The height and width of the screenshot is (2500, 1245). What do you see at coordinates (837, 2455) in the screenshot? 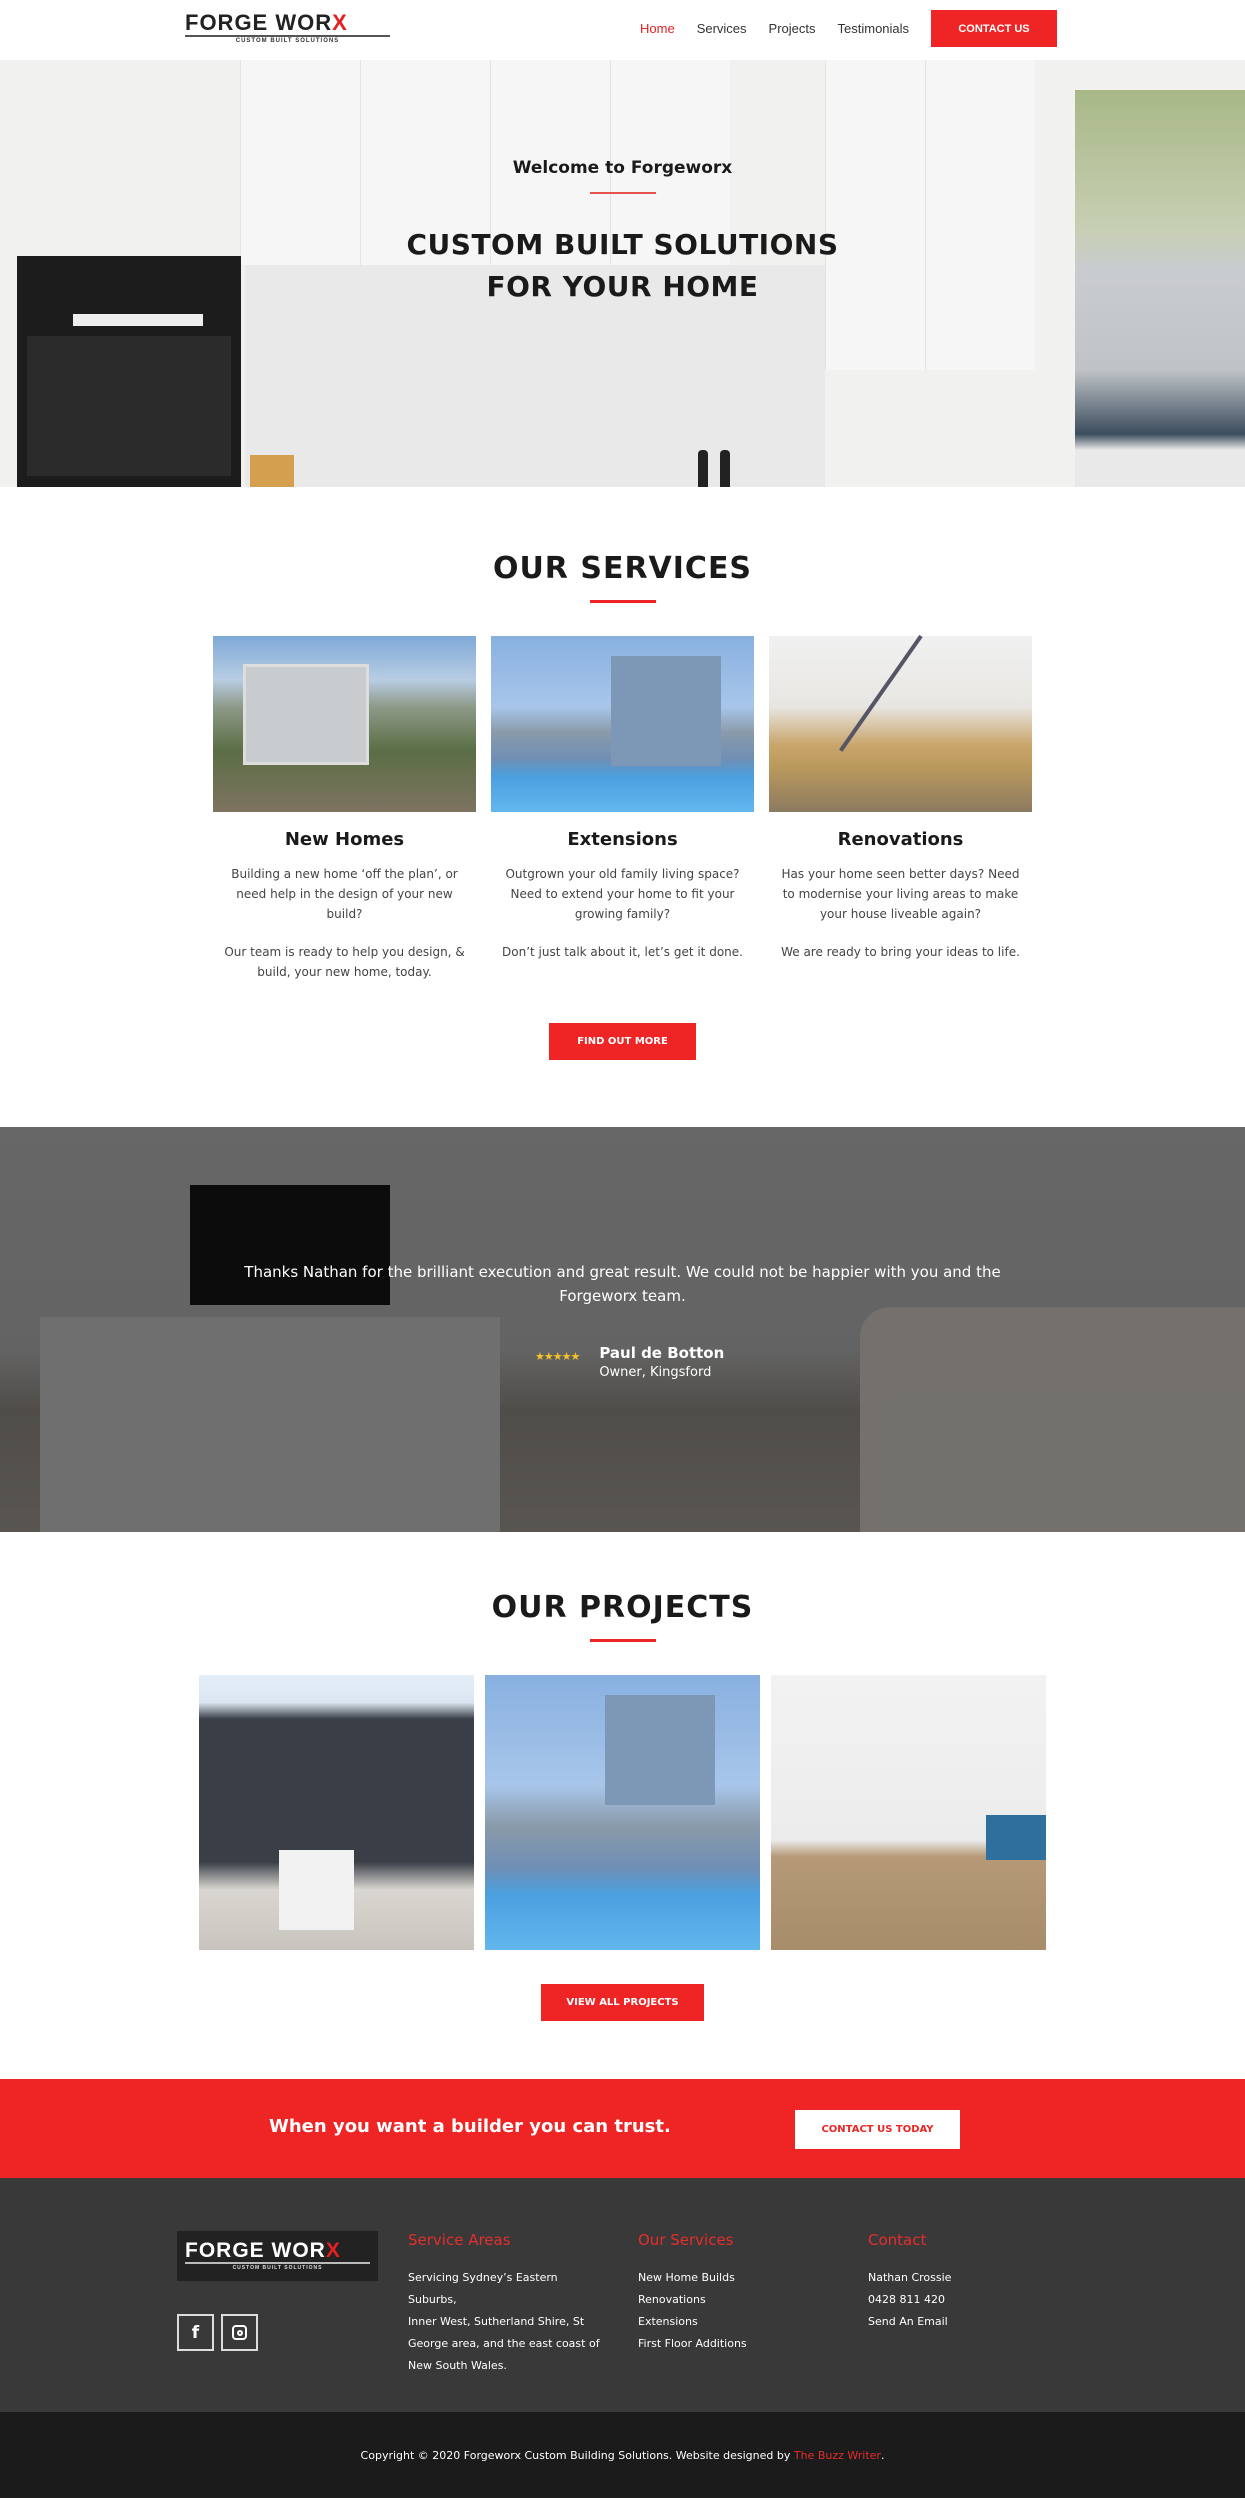
I see `designer-link: The Buzz Writer` at bounding box center [837, 2455].